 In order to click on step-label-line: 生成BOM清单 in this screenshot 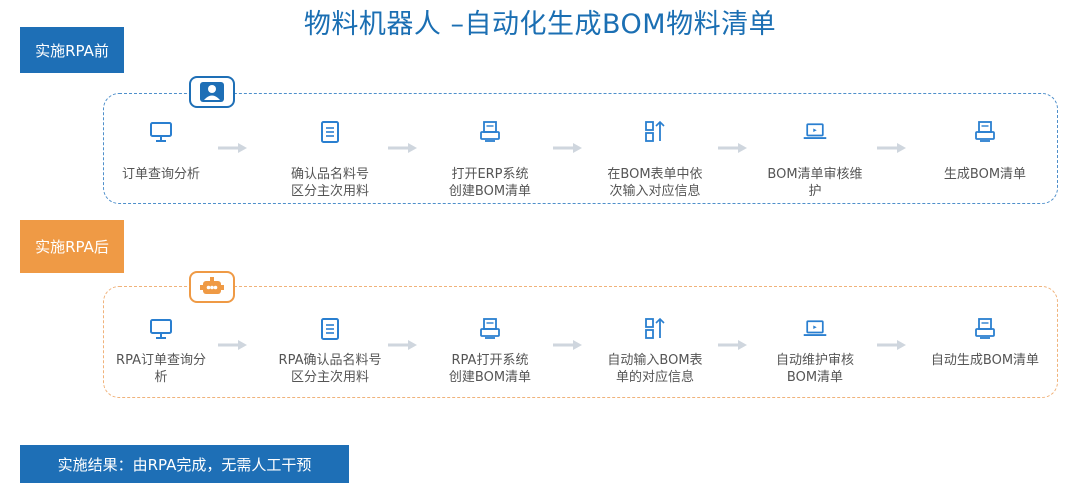, I will do `click(985, 174)`.